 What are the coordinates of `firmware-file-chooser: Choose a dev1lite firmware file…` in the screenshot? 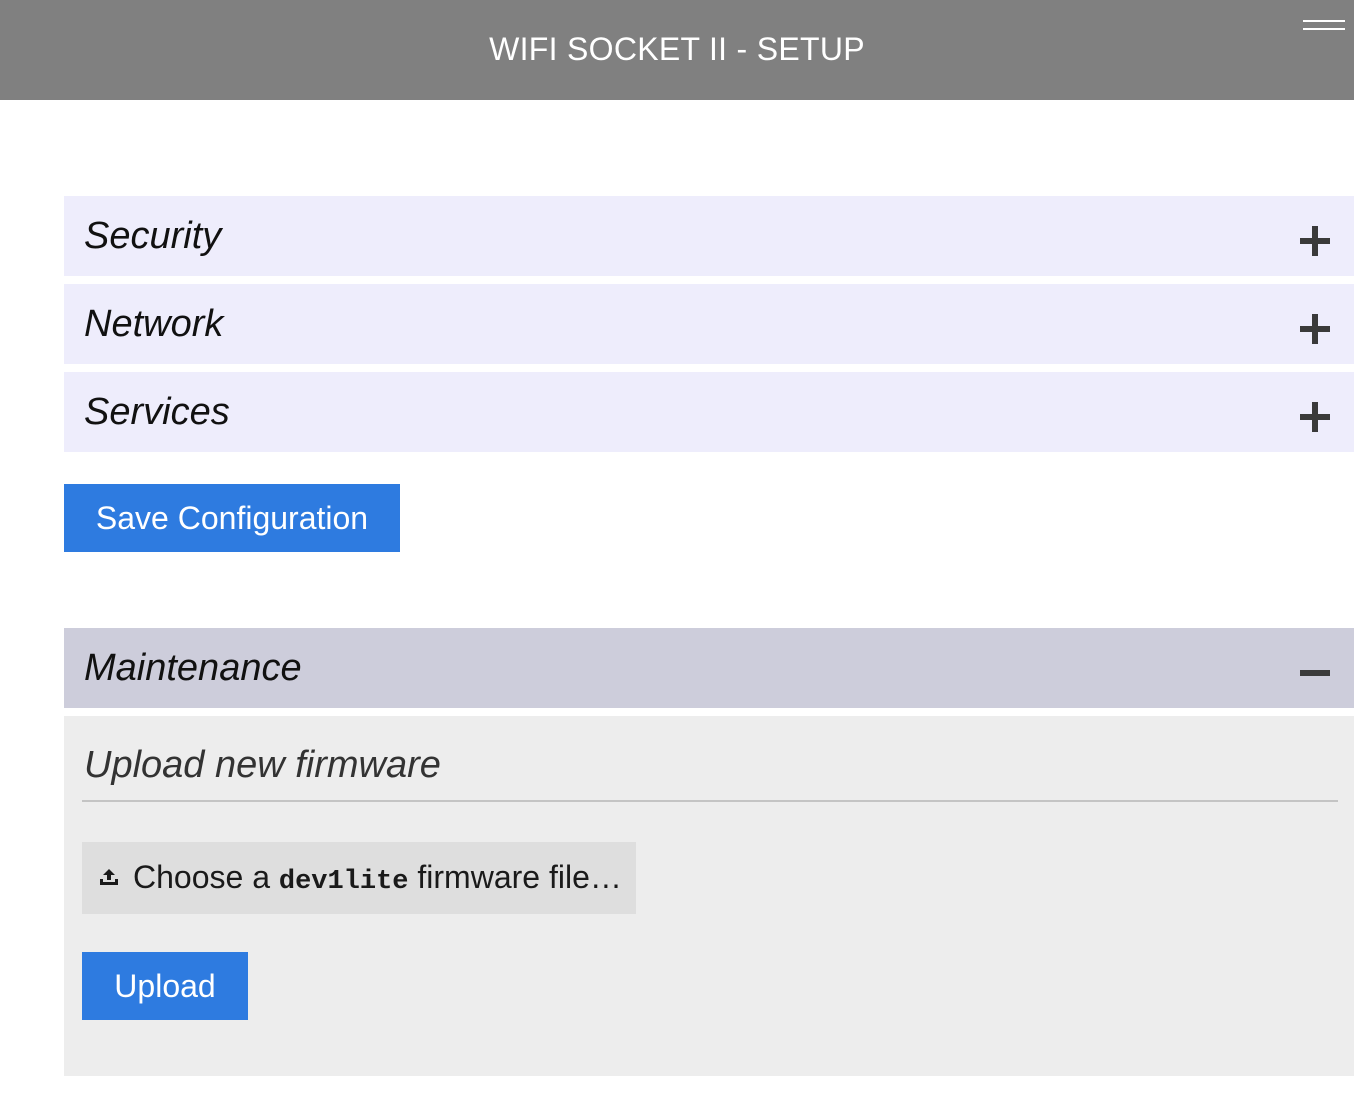 It's located at (359, 878).